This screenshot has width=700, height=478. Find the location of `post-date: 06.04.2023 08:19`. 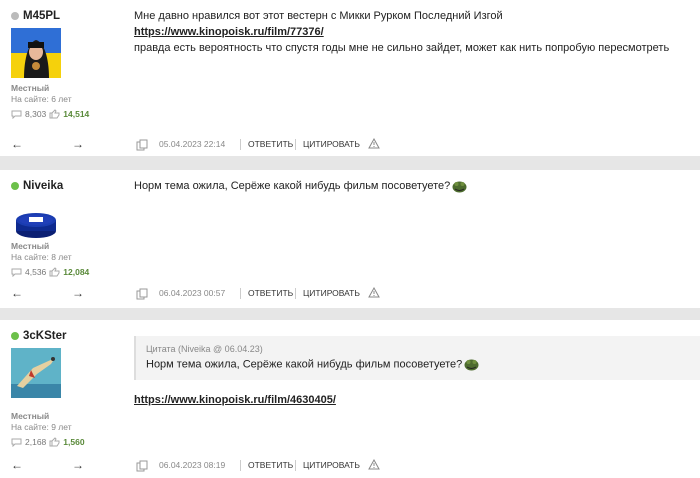

post-date: 06.04.2023 08:19 is located at coordinates (192, 465).